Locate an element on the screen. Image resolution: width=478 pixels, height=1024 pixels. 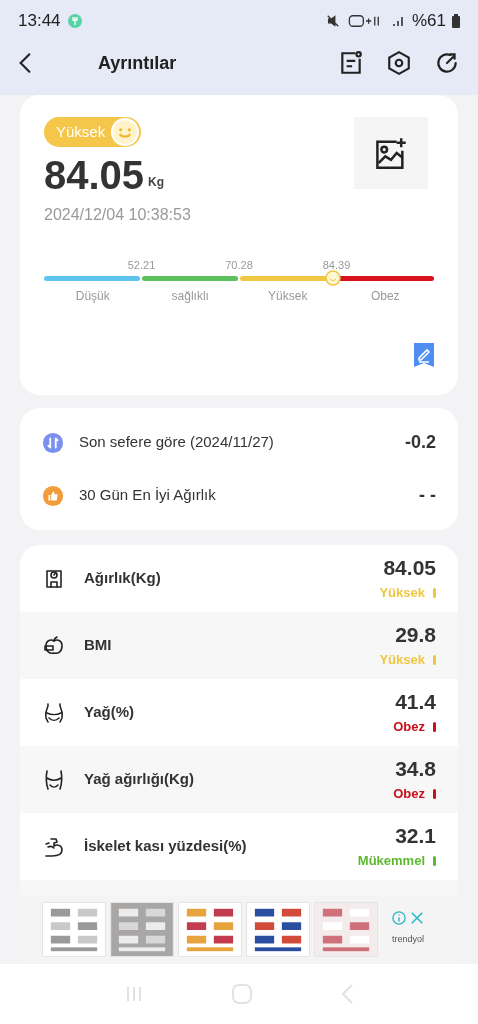
share-button is located at coordinates (447, 63).